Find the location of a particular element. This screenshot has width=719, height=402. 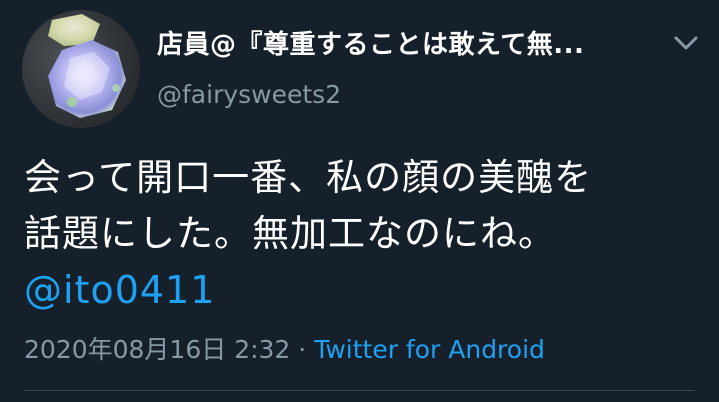

tweet-source-link: Twitter for Android is located at coordinates (429, 349).